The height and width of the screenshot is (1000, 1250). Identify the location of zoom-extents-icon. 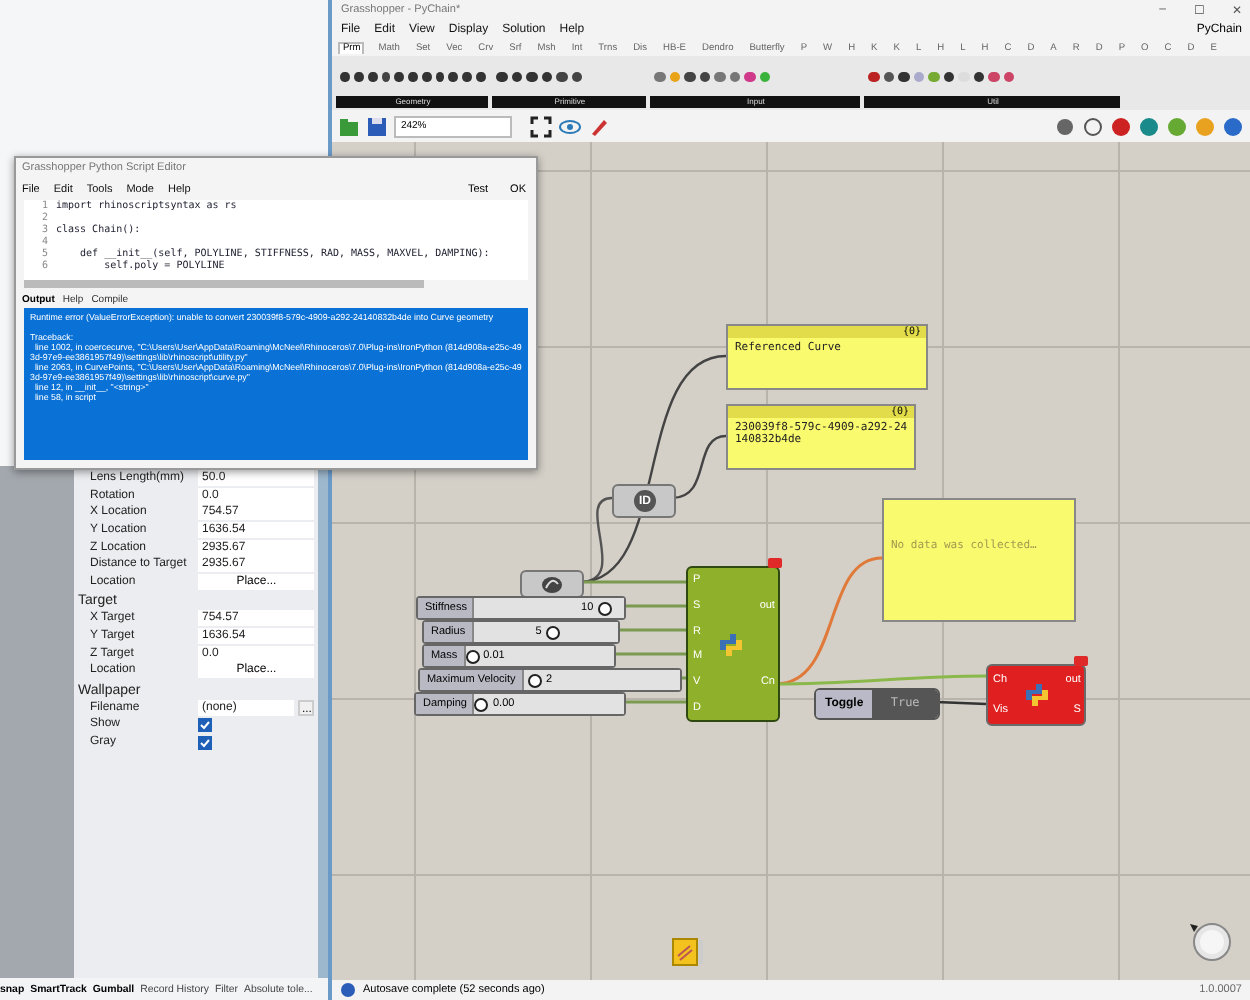
(541, 126).